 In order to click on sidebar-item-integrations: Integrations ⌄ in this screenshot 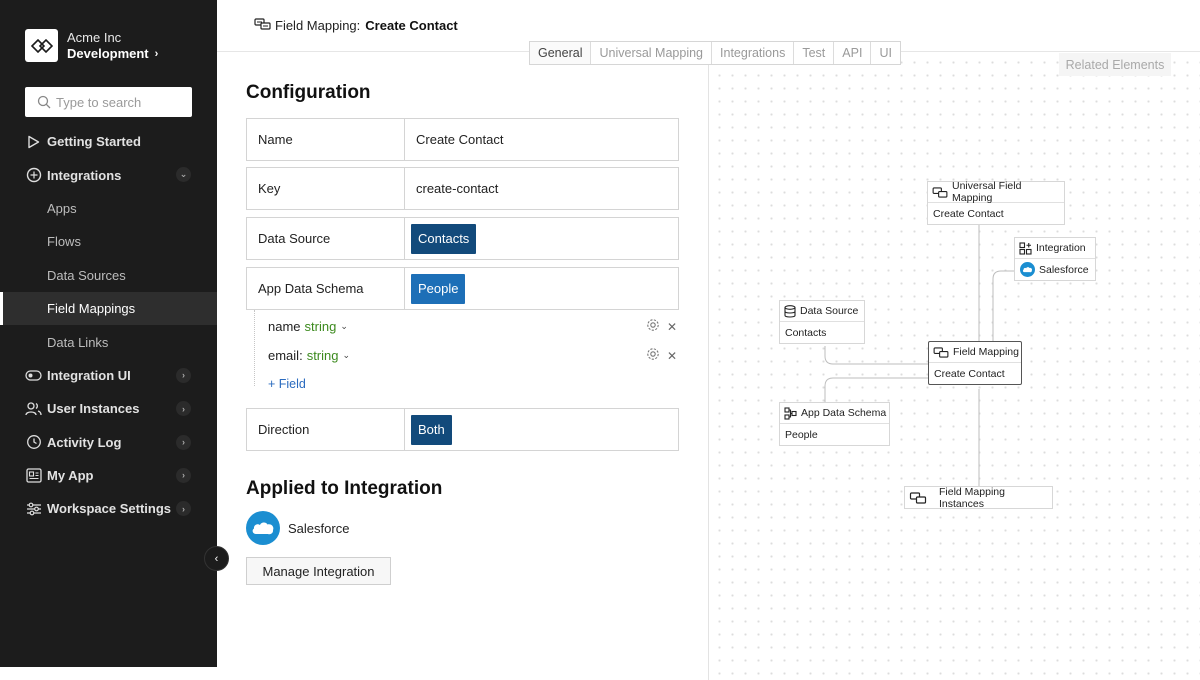, I will do `click(108, 174)`.